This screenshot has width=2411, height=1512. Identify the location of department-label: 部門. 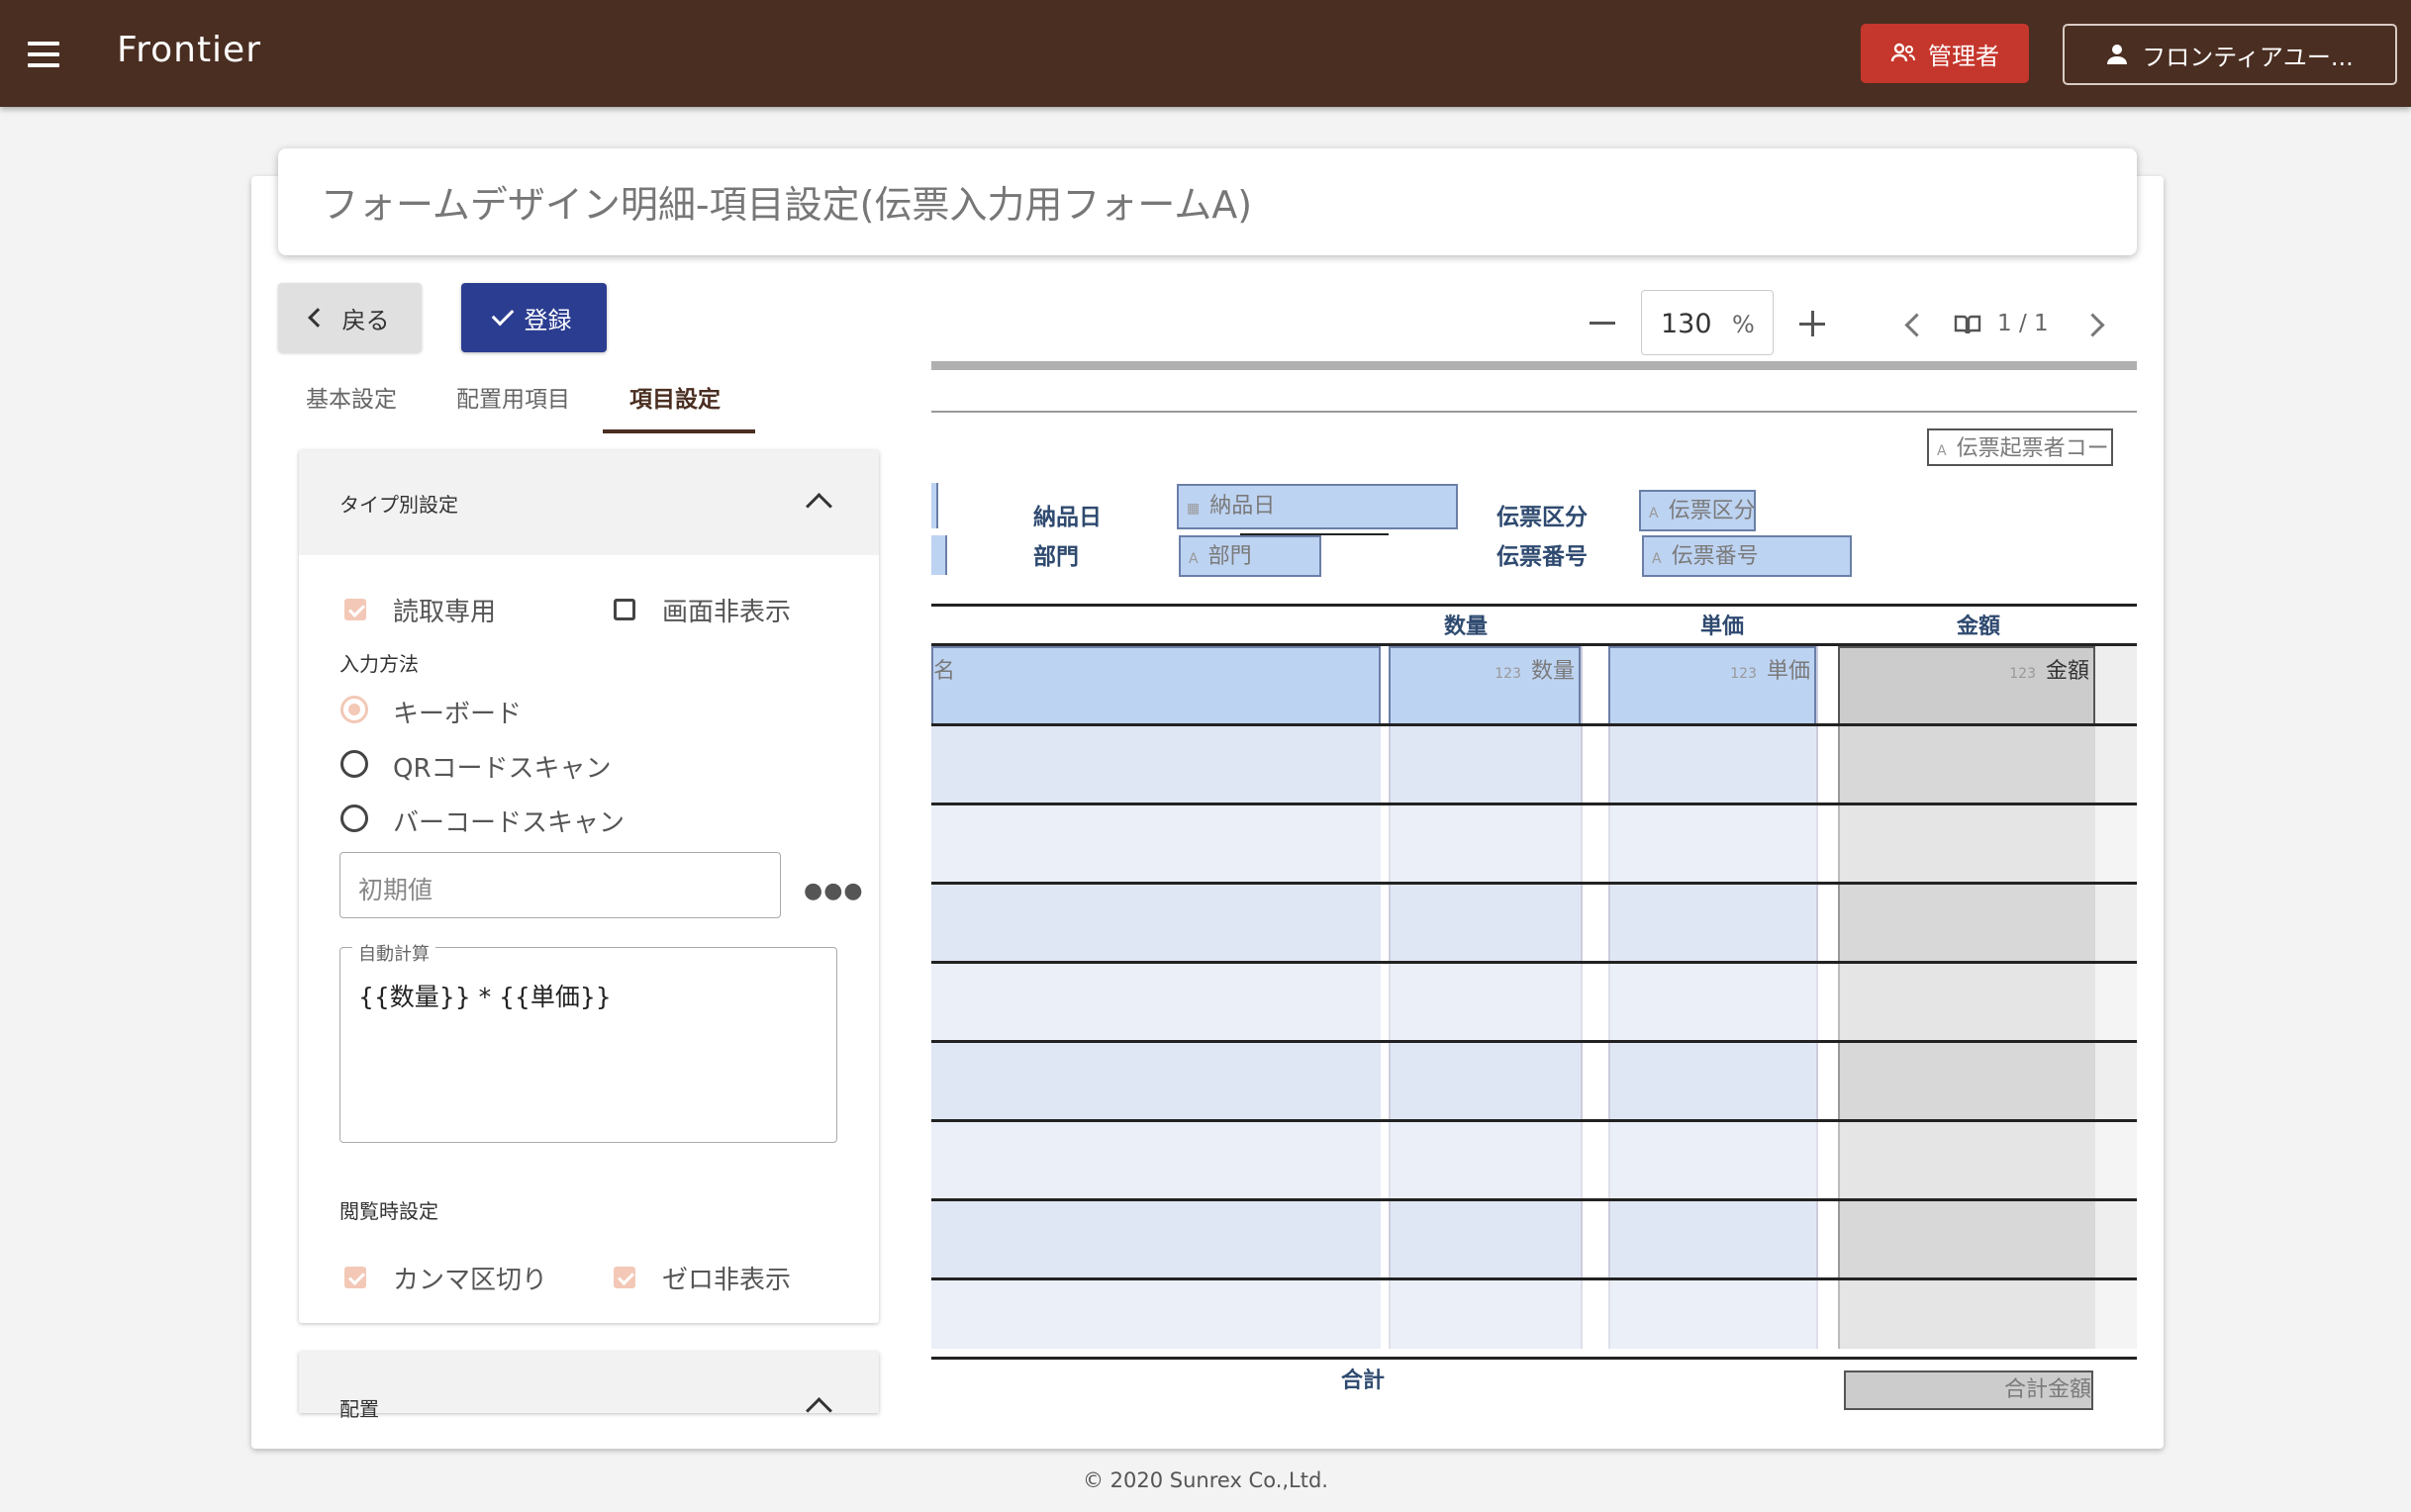
(1056, 557).